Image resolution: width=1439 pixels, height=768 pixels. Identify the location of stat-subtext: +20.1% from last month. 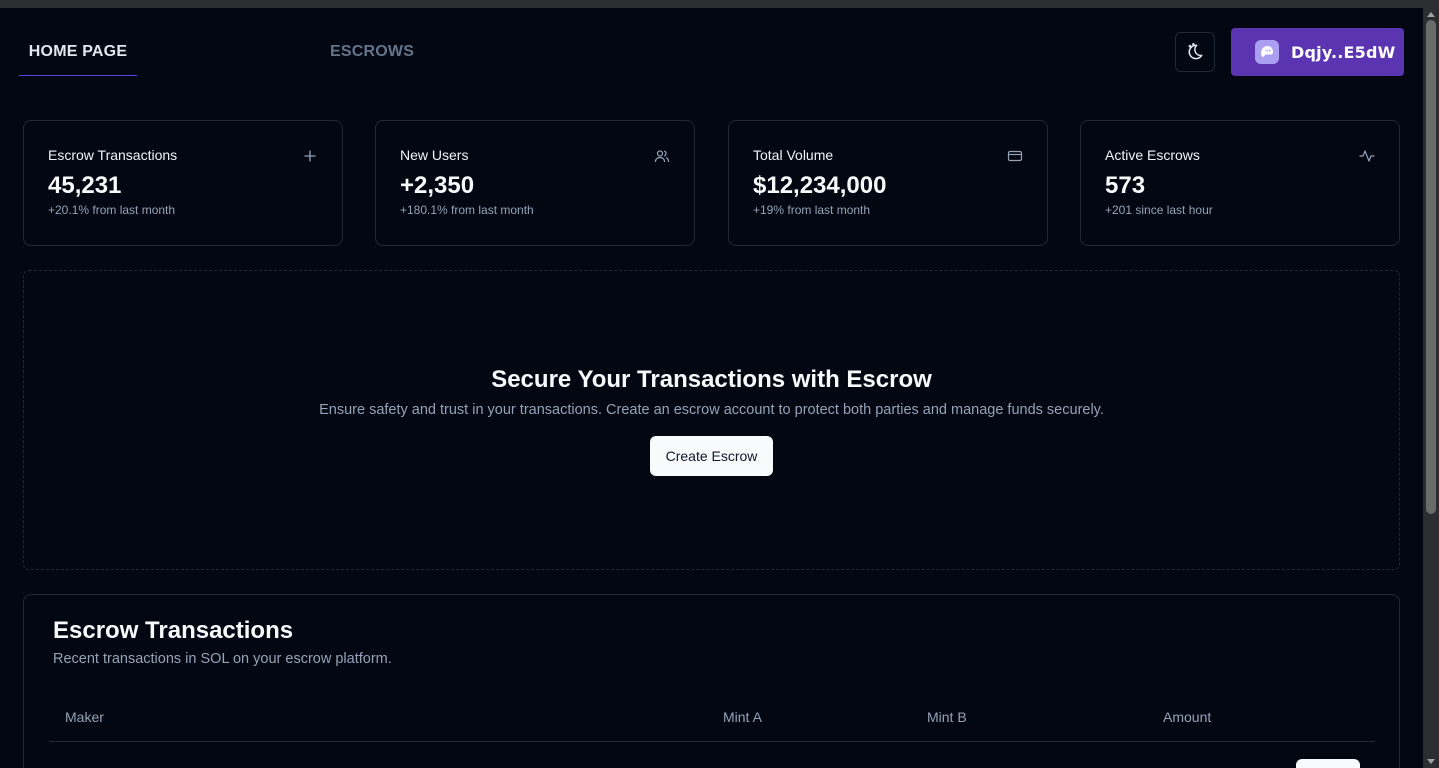
(112, 210).